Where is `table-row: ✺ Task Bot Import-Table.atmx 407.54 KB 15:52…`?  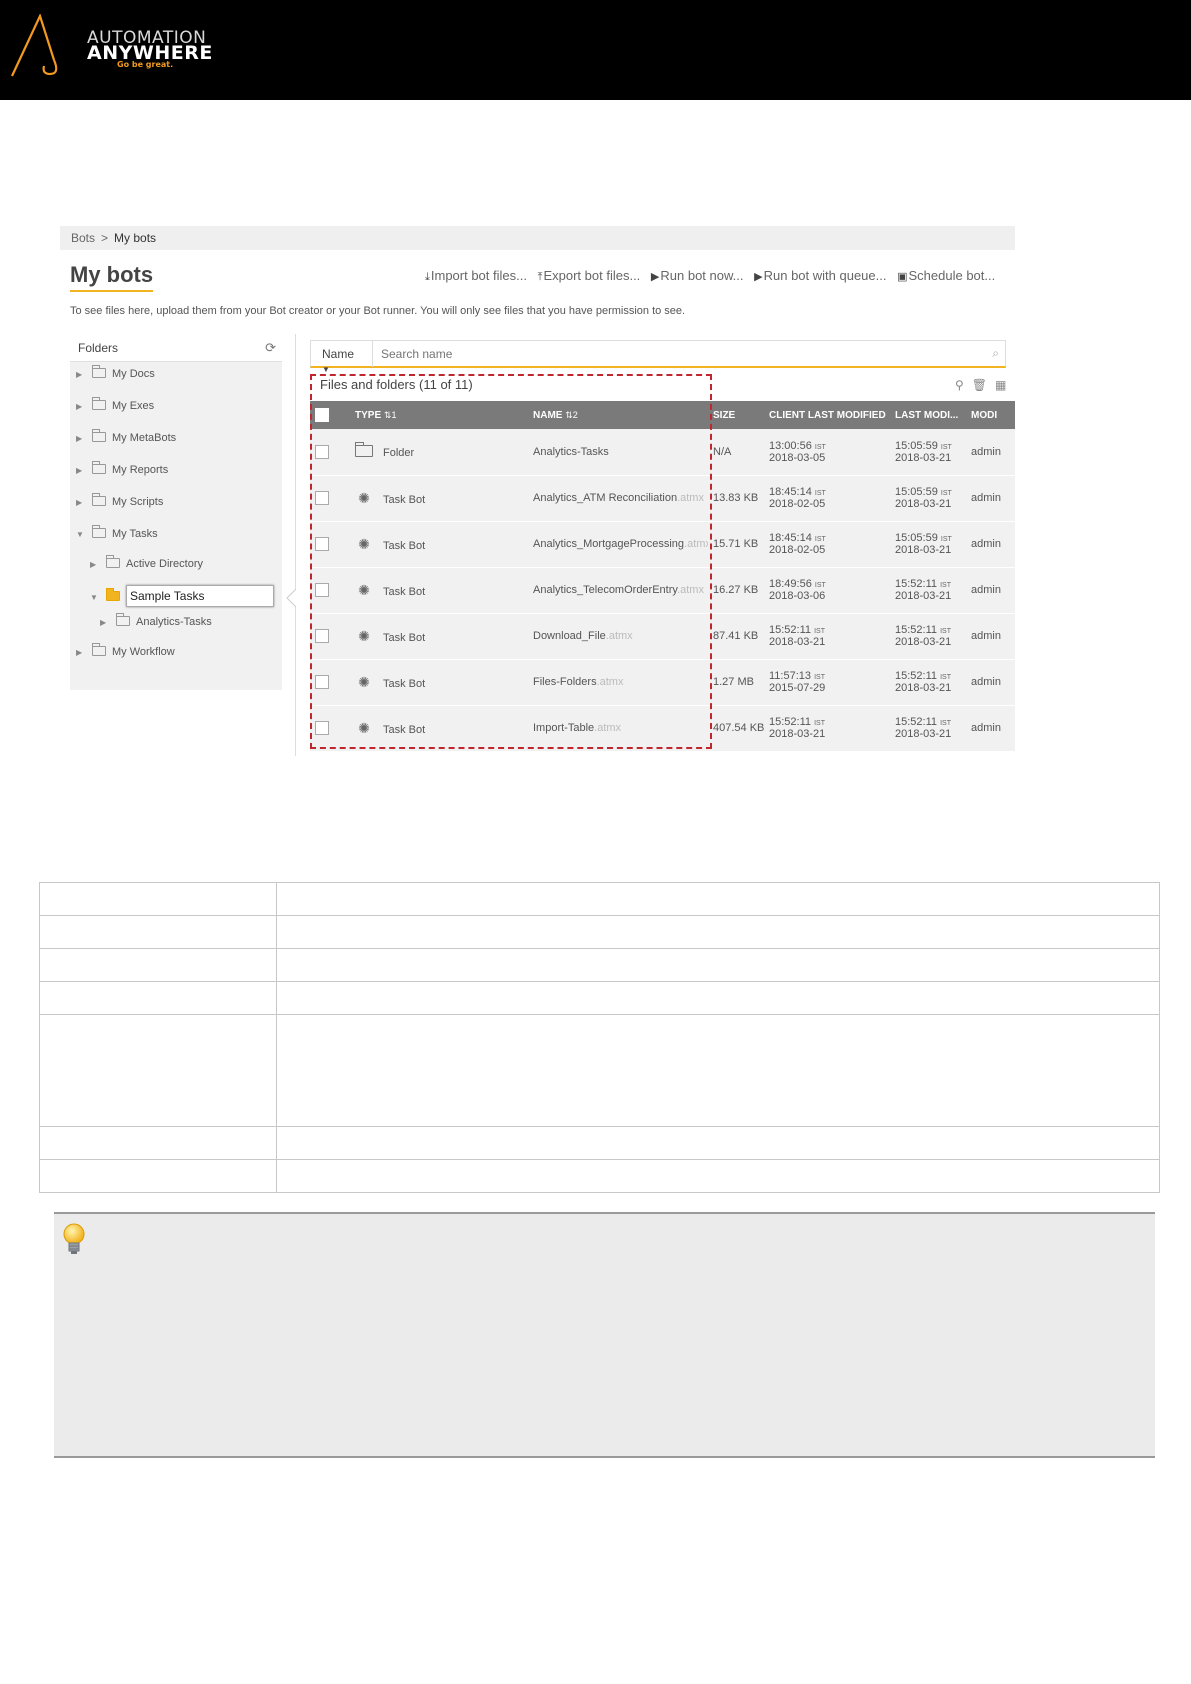
table-row: ✺ Task Bot Import-Table.atmx 407.54 KB 15:52… is located at coordinates (662, 728).